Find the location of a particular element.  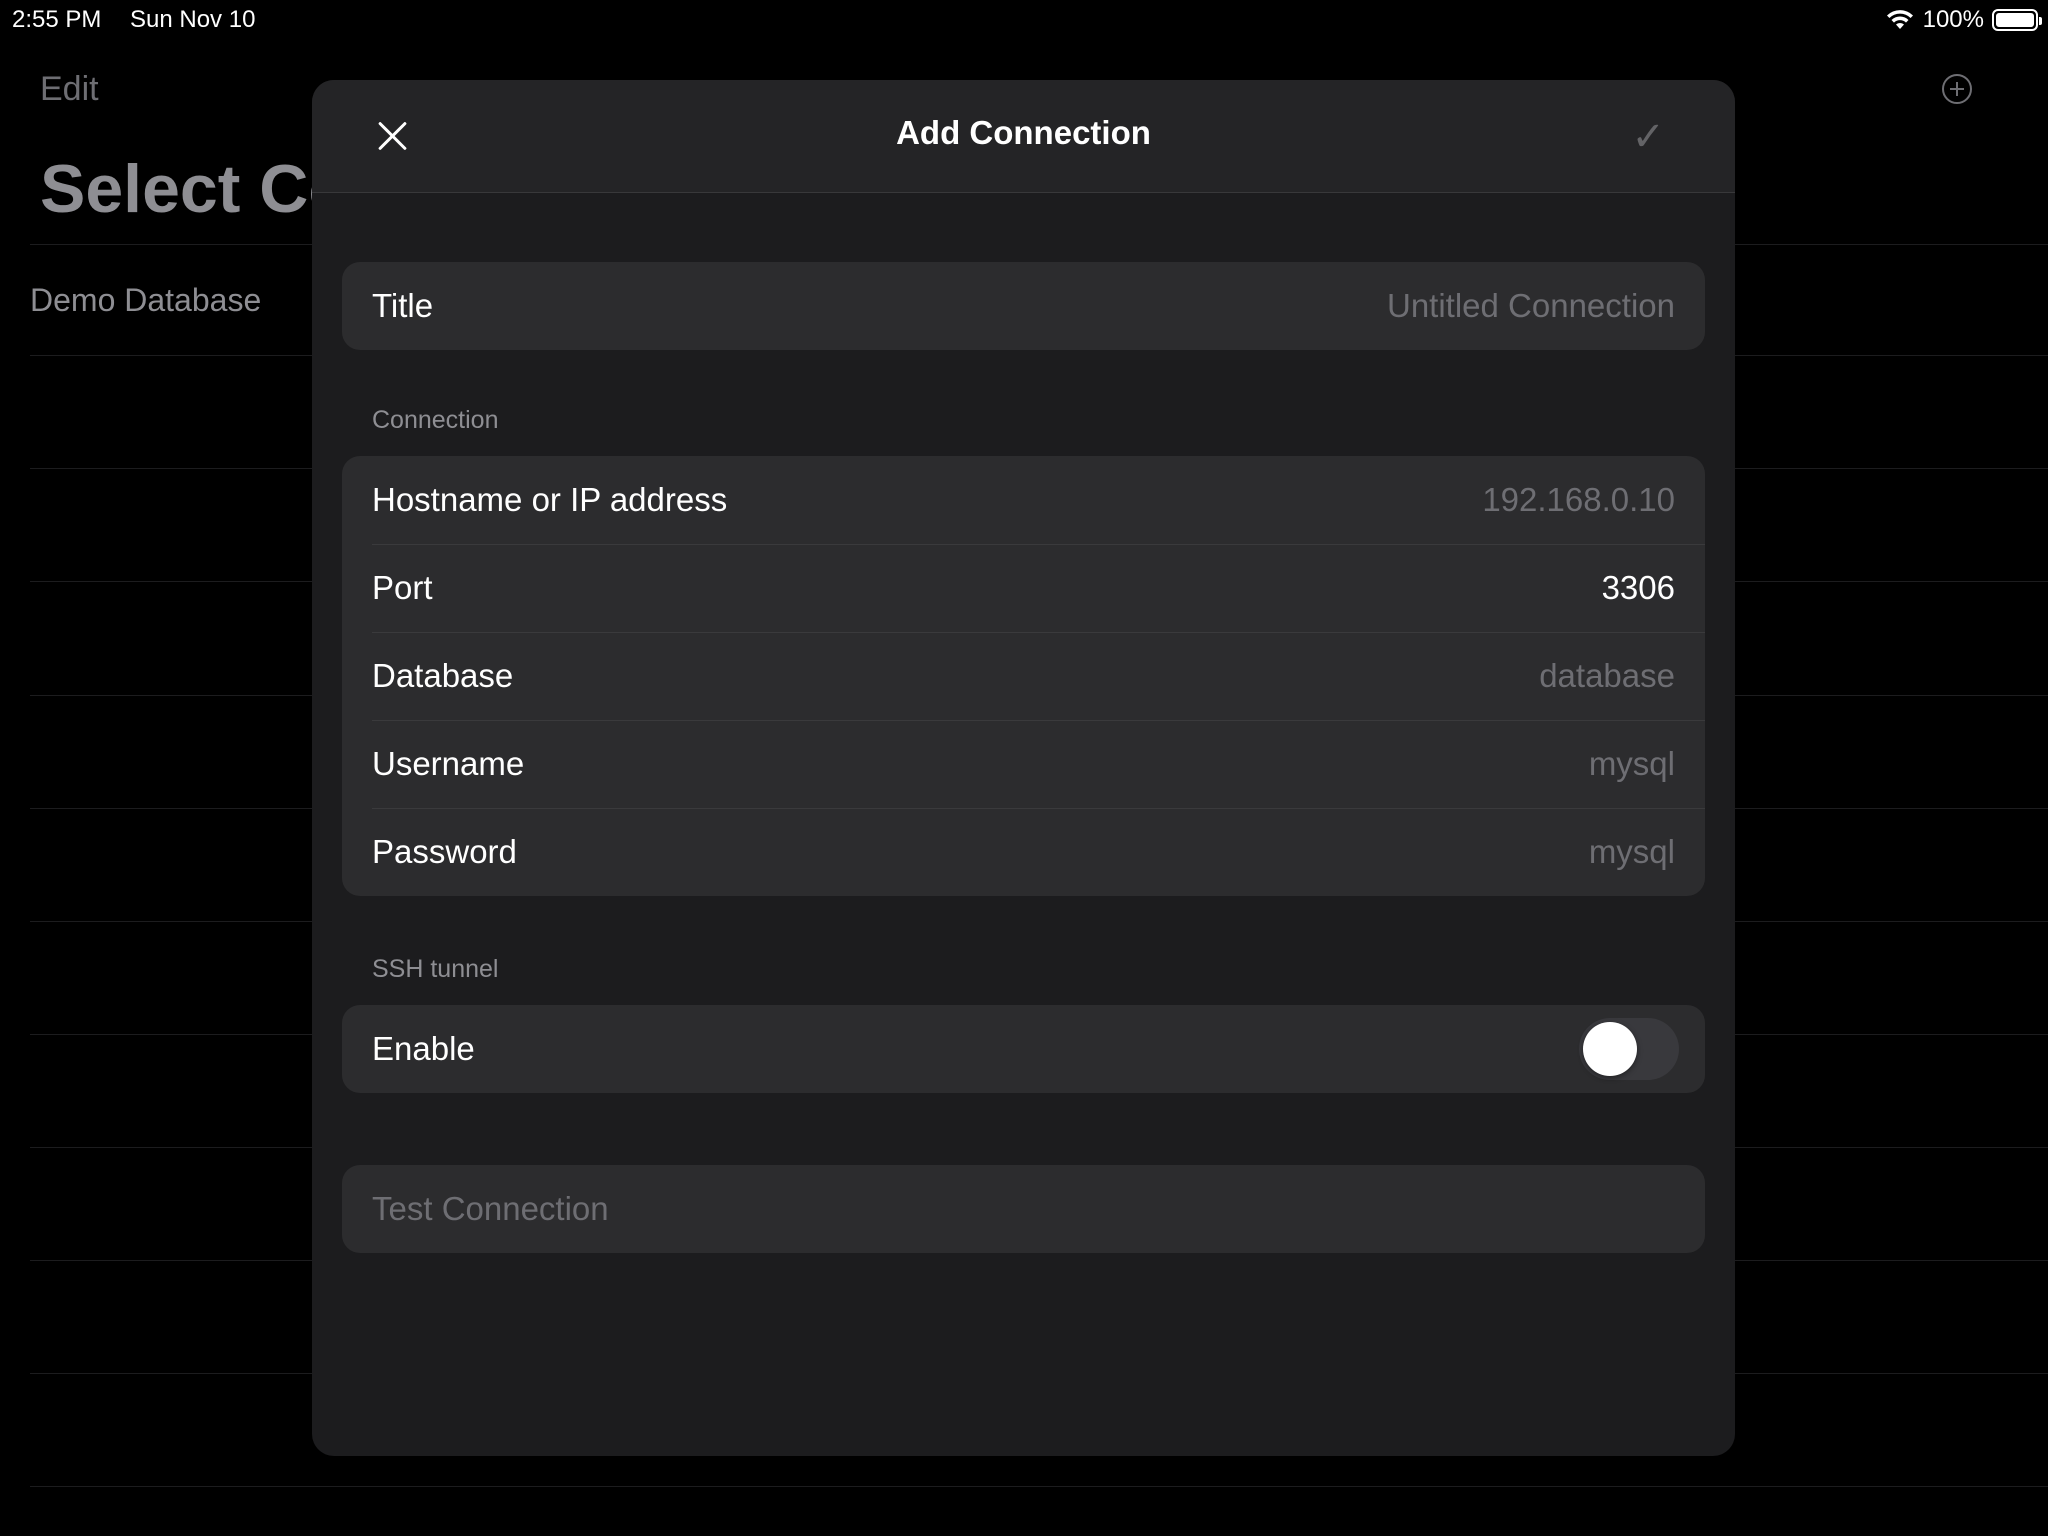

username-field: mysql is located at coordinates (1632, 764).